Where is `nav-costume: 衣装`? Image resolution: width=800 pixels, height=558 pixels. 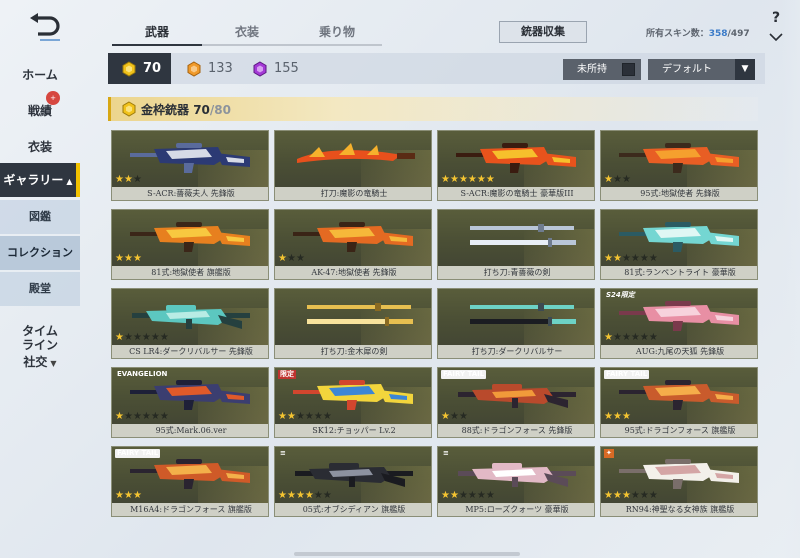
nav-costume: 衣装 is located at coordinates (40, 146).